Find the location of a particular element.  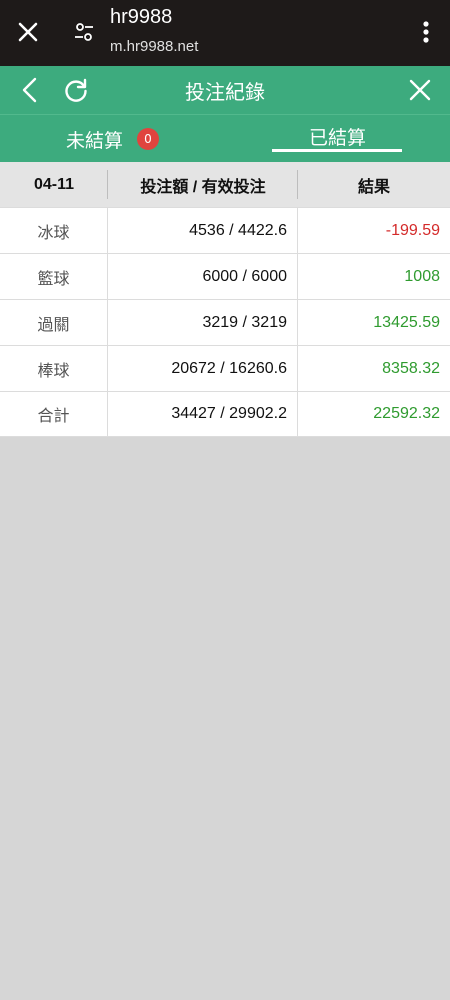

result-cell: 1008 is located at coordinates (422, 276).